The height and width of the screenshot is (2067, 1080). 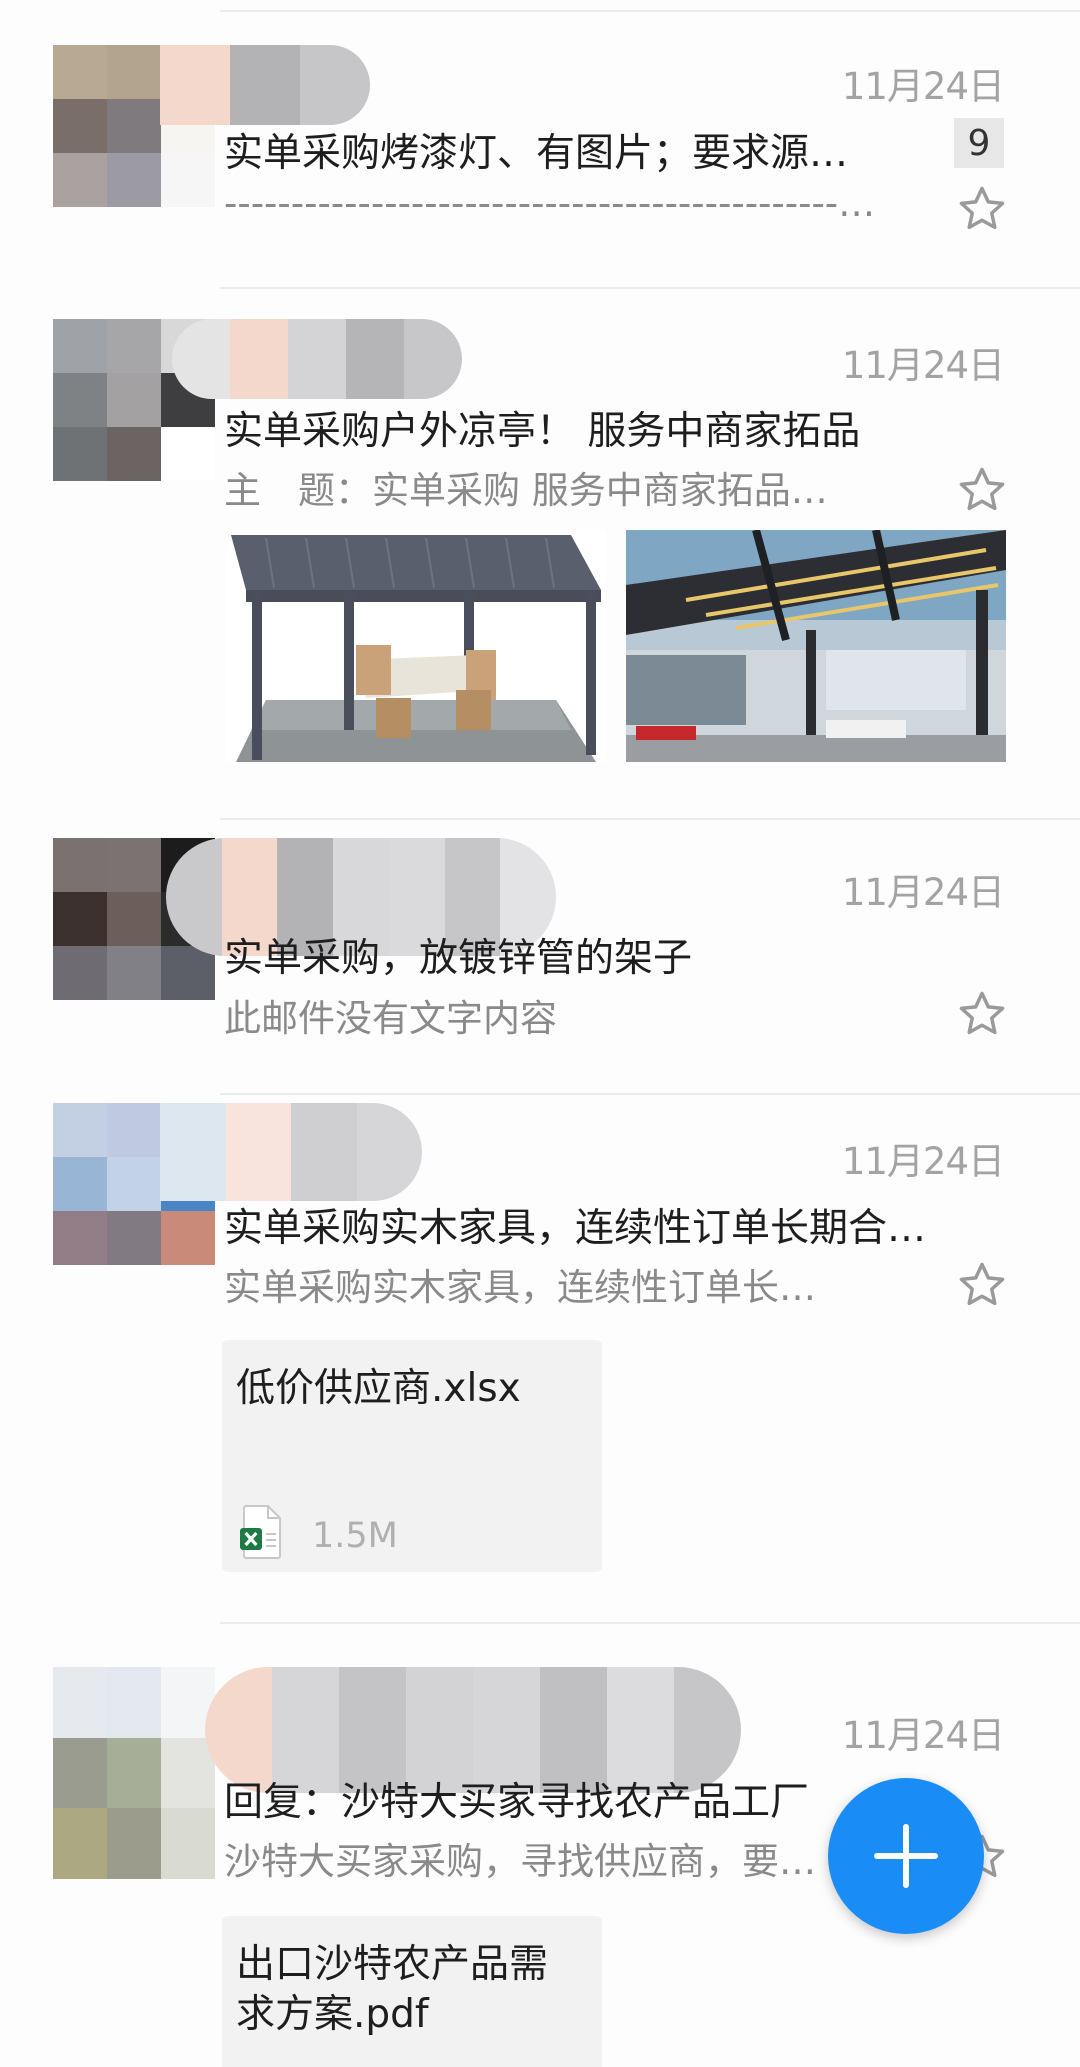 I want to click on pergola-product-image, so click(x=416, y=646).